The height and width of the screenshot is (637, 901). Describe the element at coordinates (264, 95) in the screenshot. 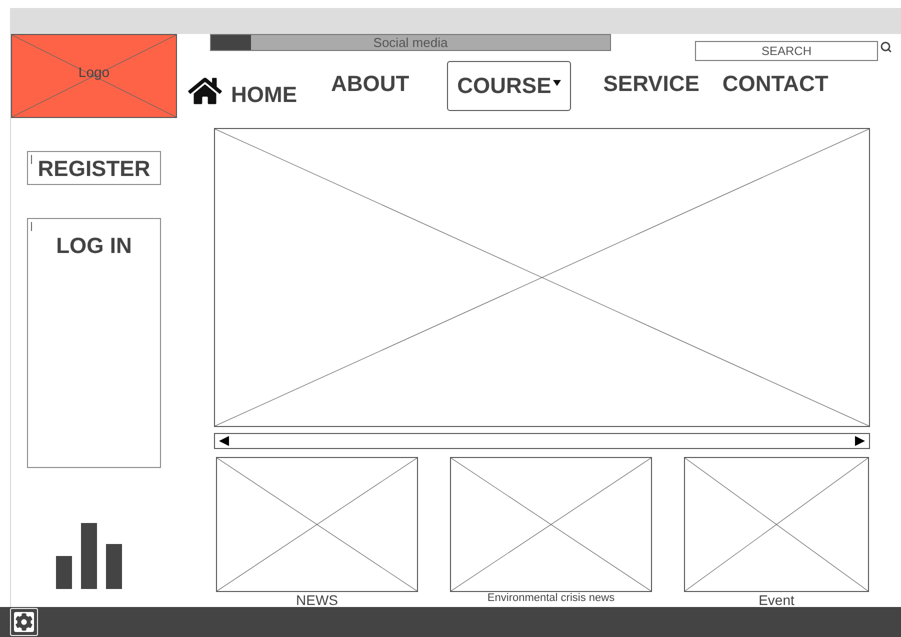

I see `nav-link: HOME` at that location.